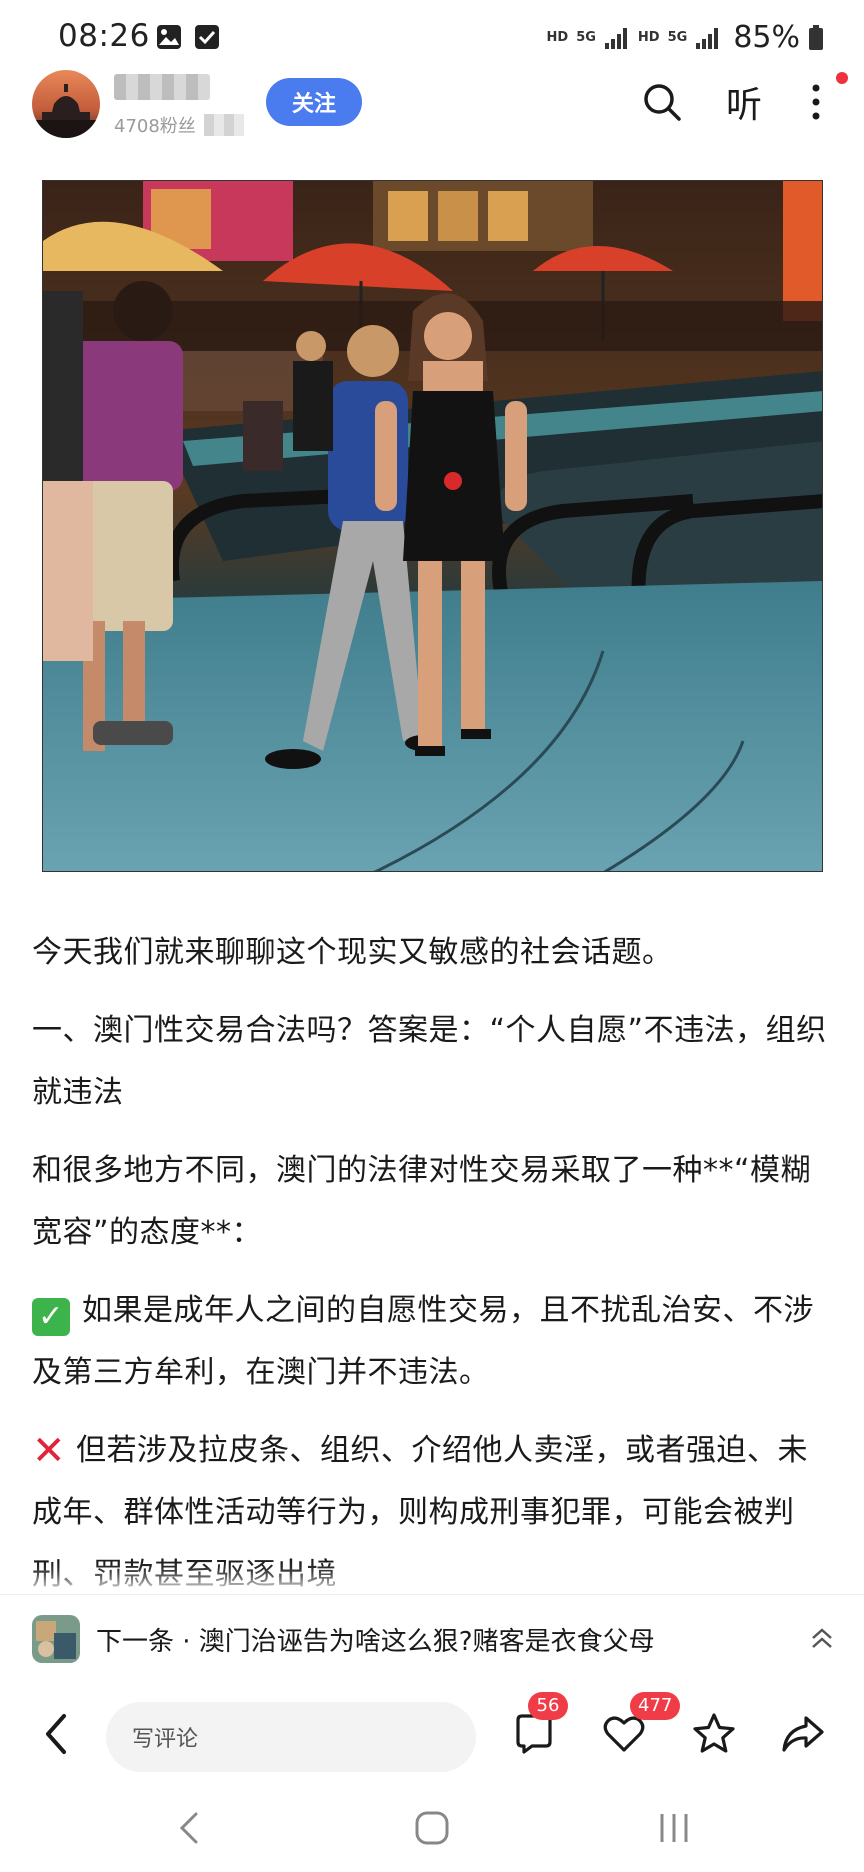  I want to click on follow-button: 关注, so click(314, 102).